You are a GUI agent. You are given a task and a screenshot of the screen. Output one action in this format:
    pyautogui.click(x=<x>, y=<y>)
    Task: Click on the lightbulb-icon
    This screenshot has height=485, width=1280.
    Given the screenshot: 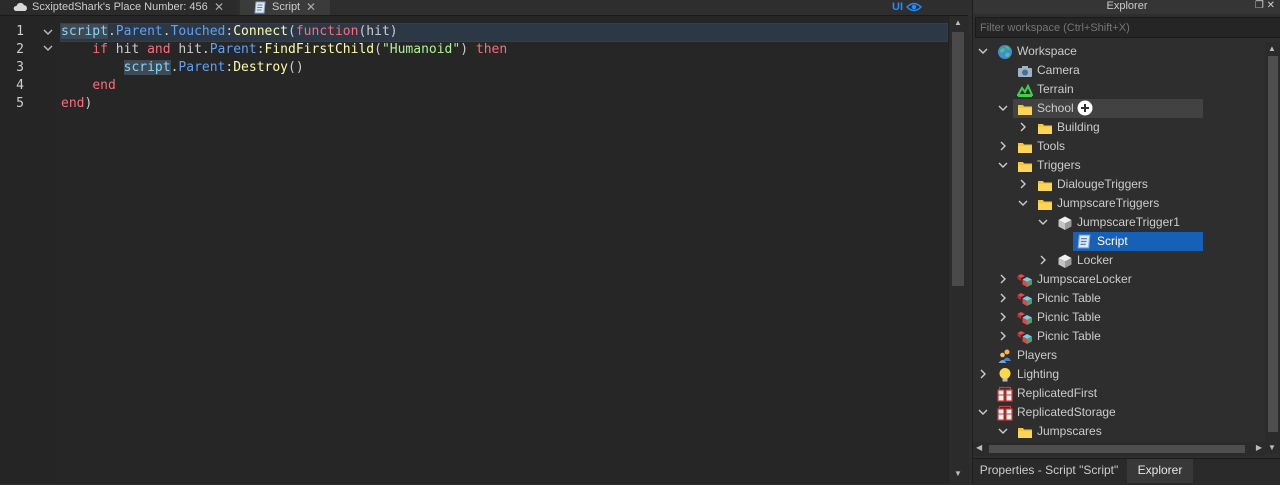 What is the action you would take?
    pyautogui.click(x=1005, y=375)
    